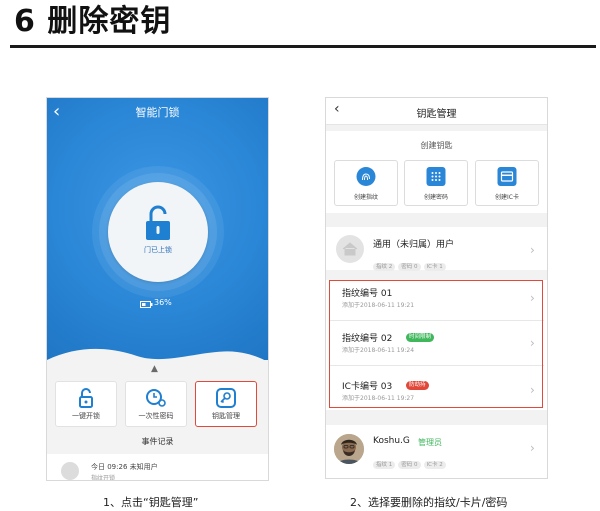 Image resolution: width=600 pixels, height=511 pixels. Describe the element at coordinates (151, 502) in the screenshot. I see `step-1-caption: 1、点击“钥匙管理”` at that location.